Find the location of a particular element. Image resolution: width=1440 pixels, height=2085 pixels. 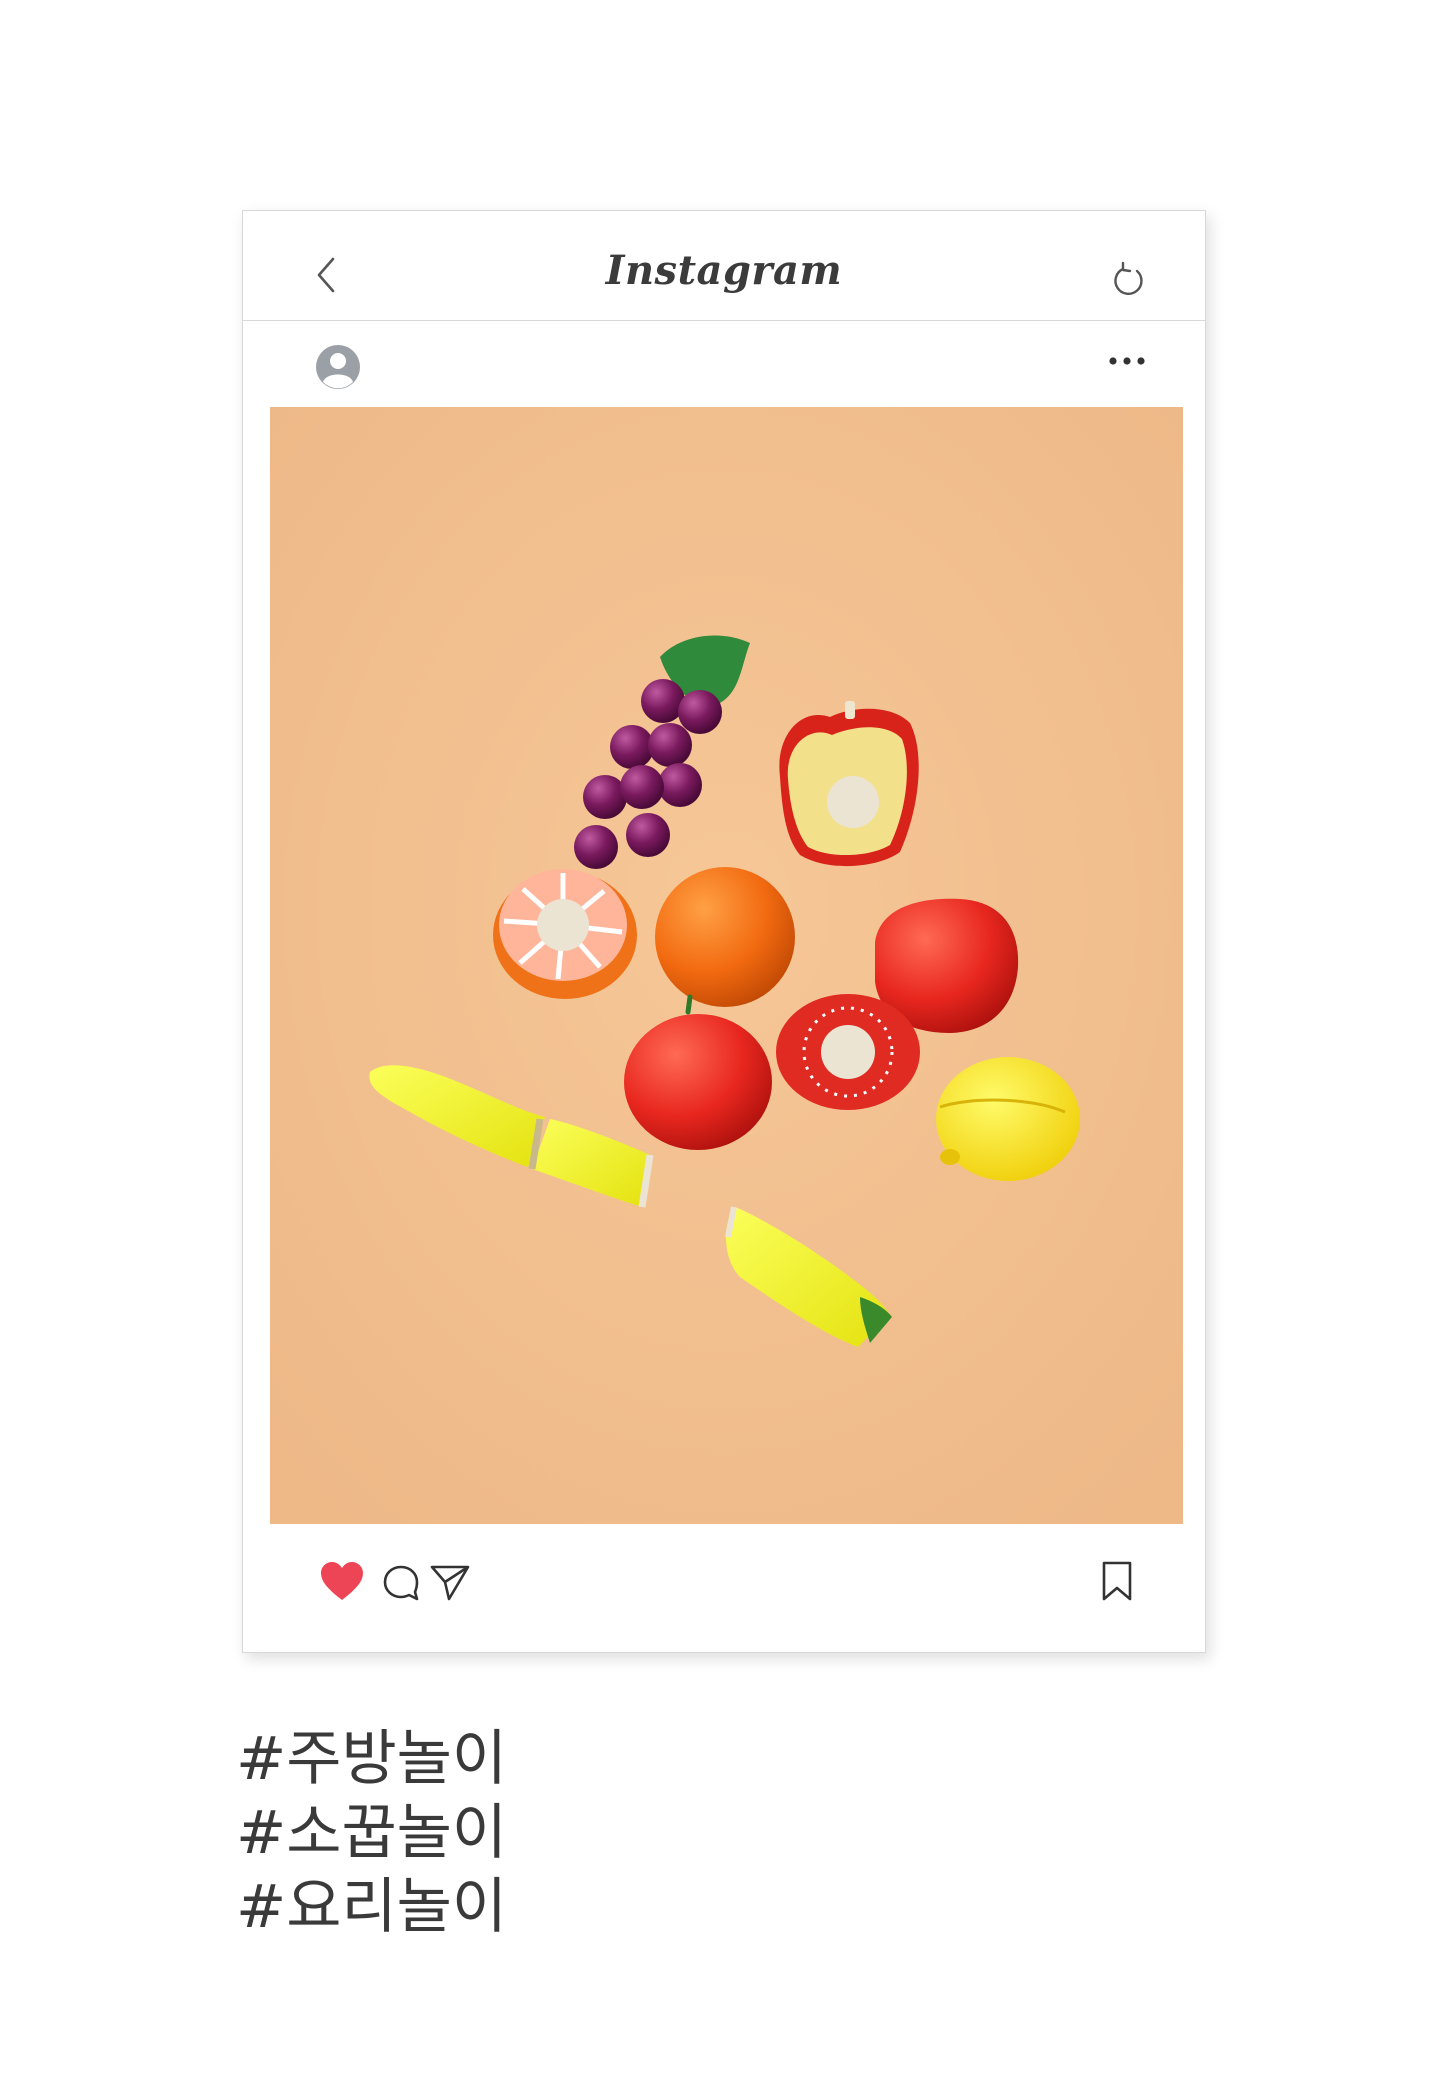

user-avatar-icon is located at coordinates (338, 367).